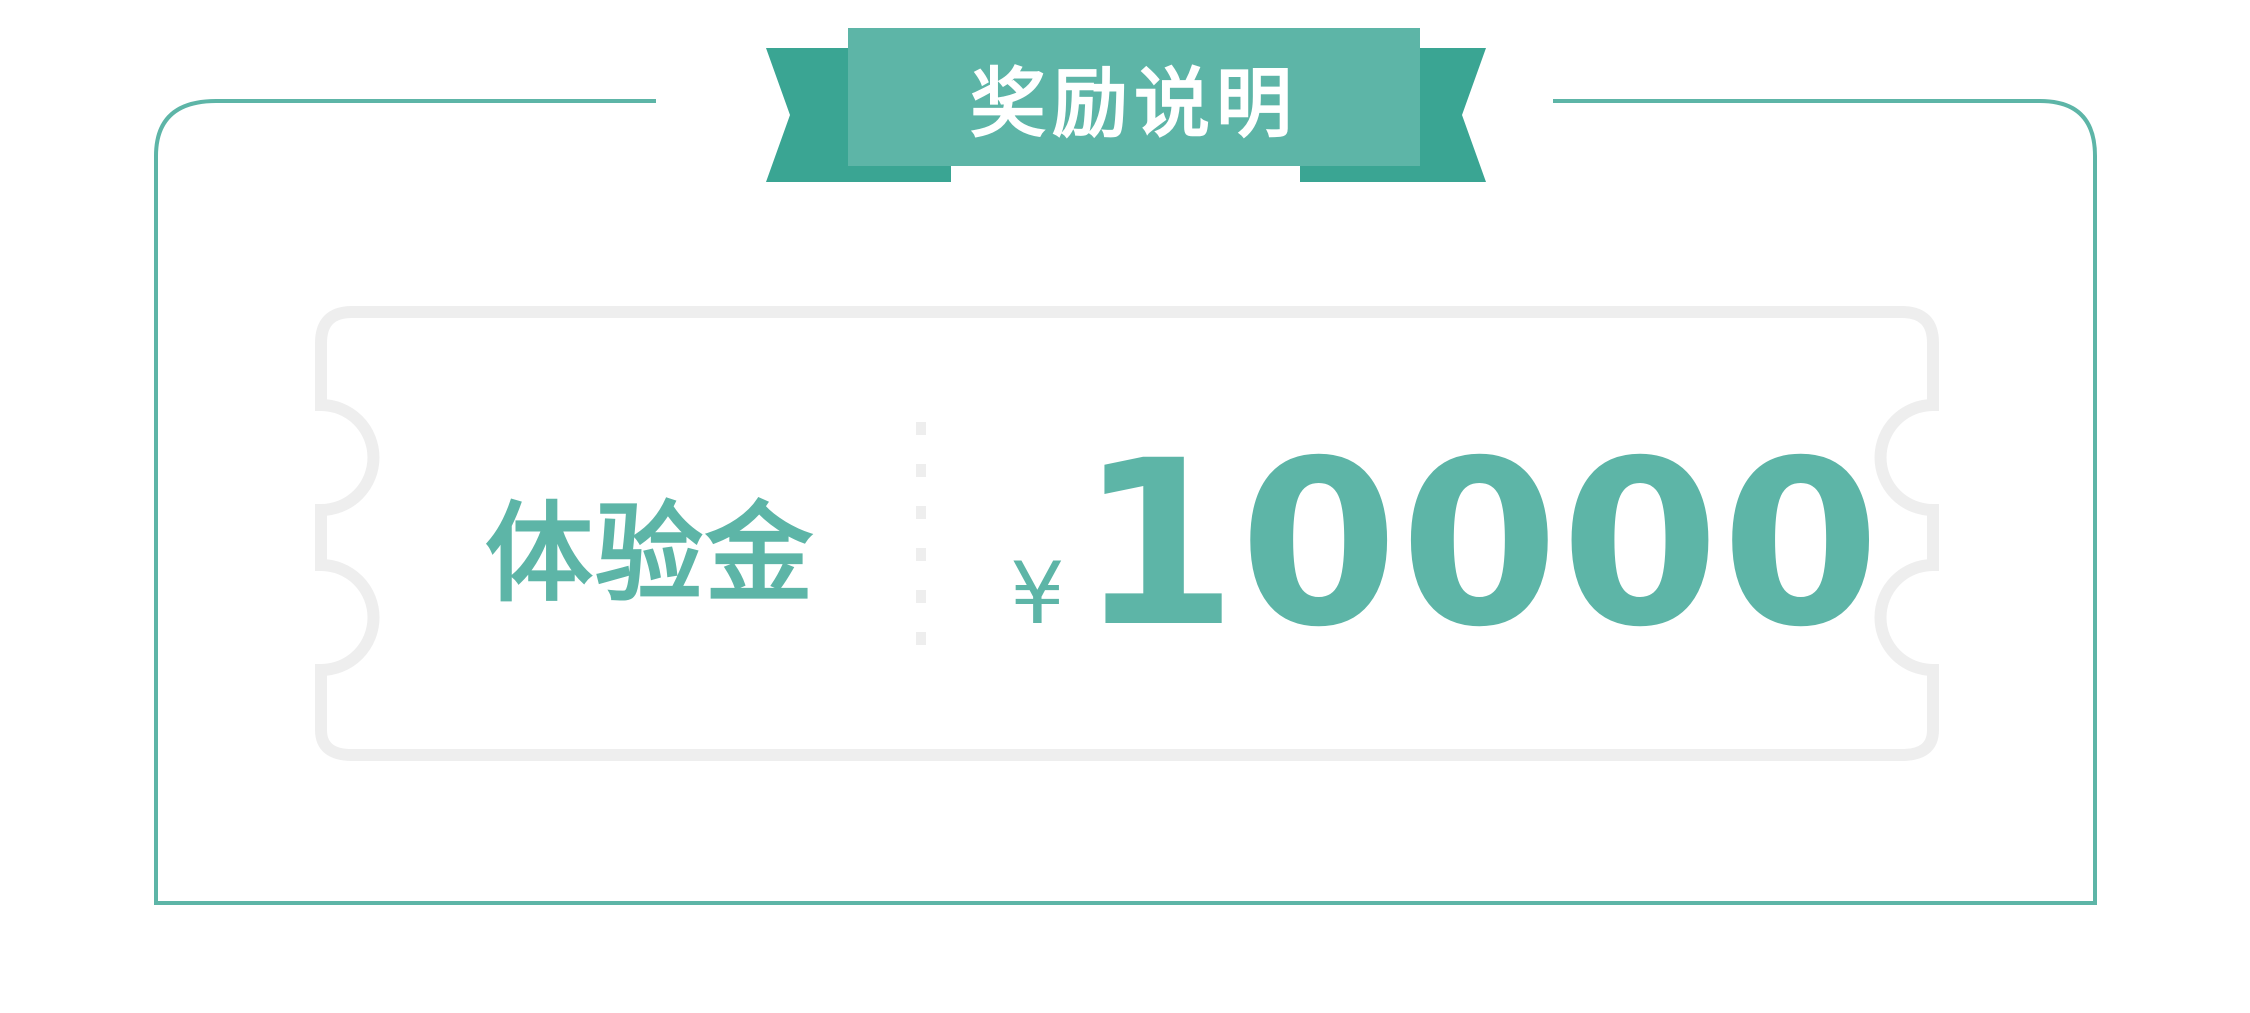 Image resolution: width=2250 pixels, height=1013 pixels. What do you see at coordinates (1134, 103) in the screenshot?
I see `banner-title: 奖励说明` at bounding box center [1134, 103].